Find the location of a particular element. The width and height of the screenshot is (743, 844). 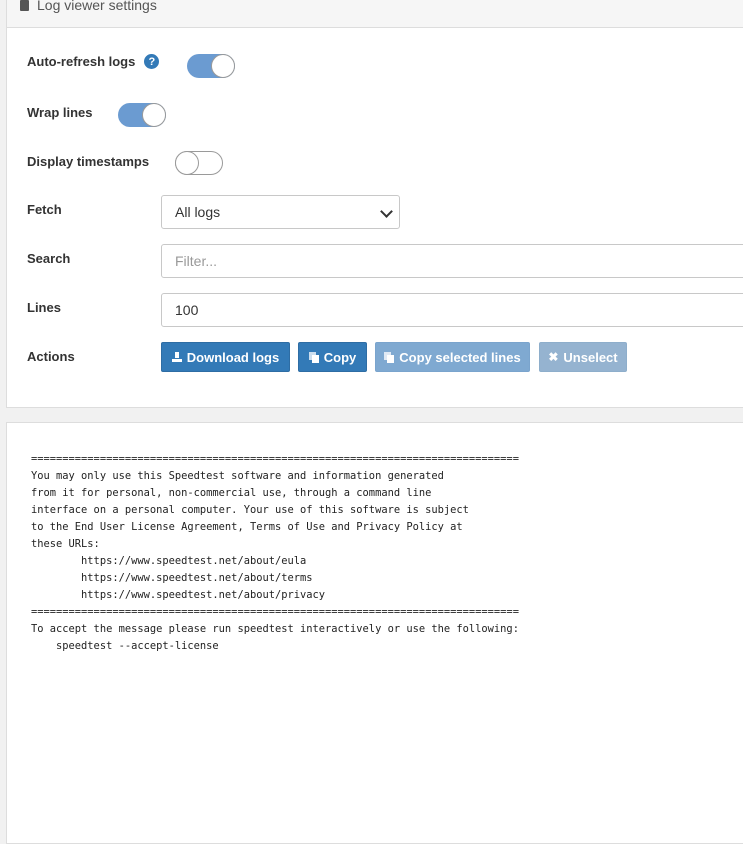

copy-label: Copy is located at coordinates (340, 357).